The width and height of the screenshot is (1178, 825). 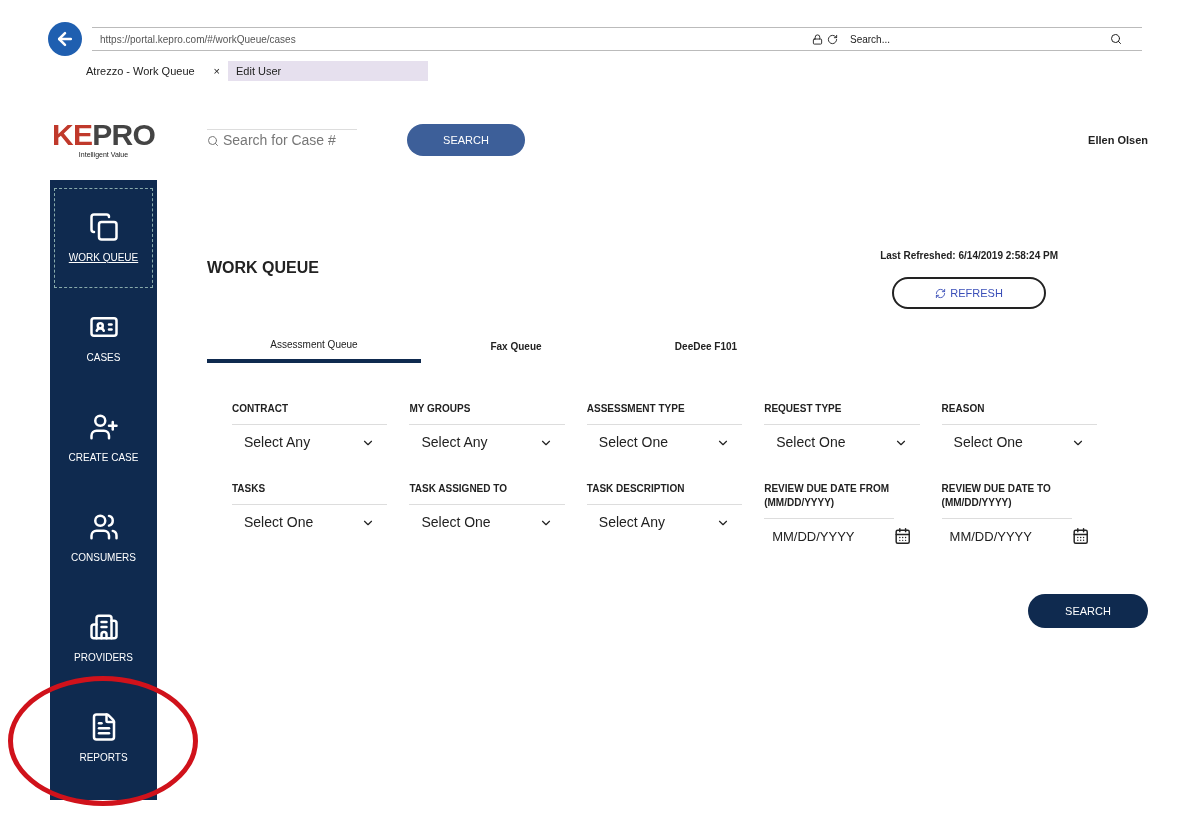 What do you see at coordinates (1118, 140) in the screenshot?
I see `user-name: Ellen Olsen` at bounding box center [1118, 140].